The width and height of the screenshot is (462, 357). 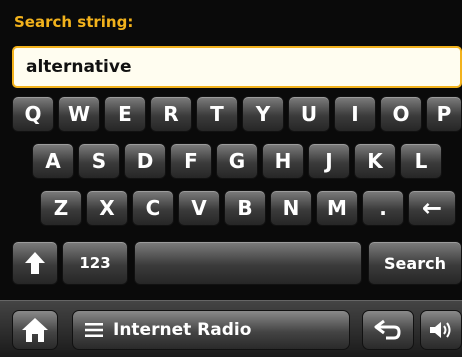 I want to click on key-c: C, so click(x=153, y=208).